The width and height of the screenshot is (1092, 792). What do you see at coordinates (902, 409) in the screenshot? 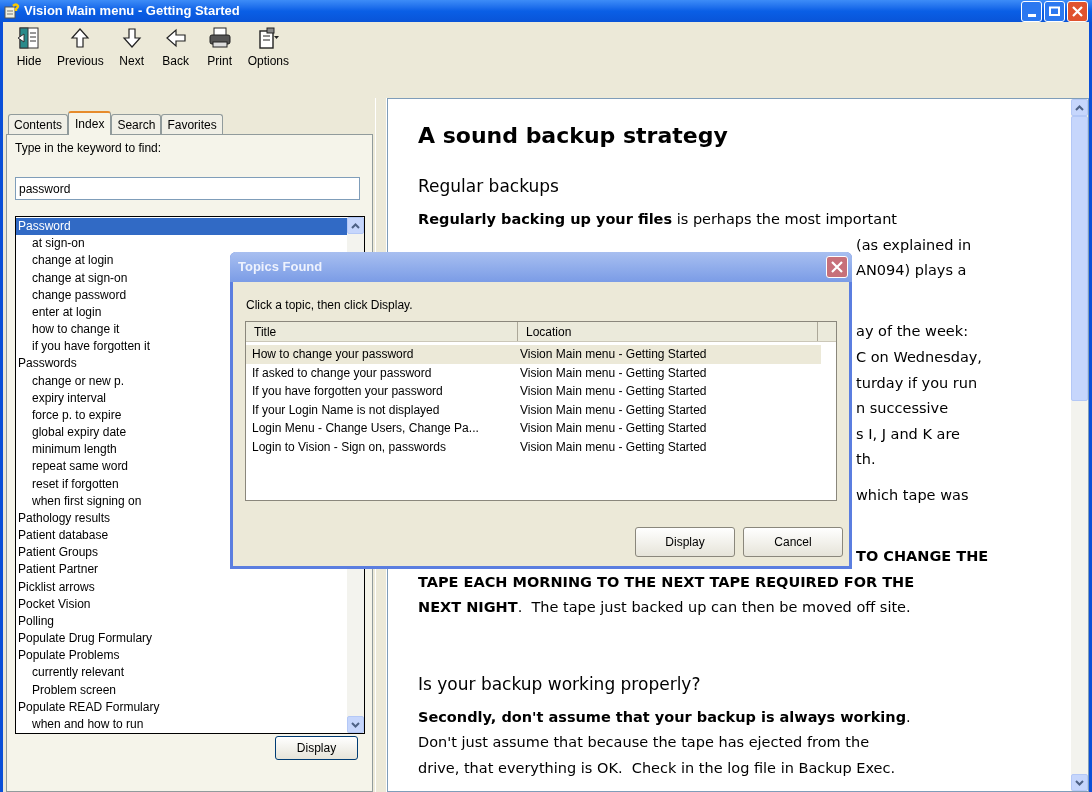
I see `paragraph-line: n successive` at bounding box center [902, 409].